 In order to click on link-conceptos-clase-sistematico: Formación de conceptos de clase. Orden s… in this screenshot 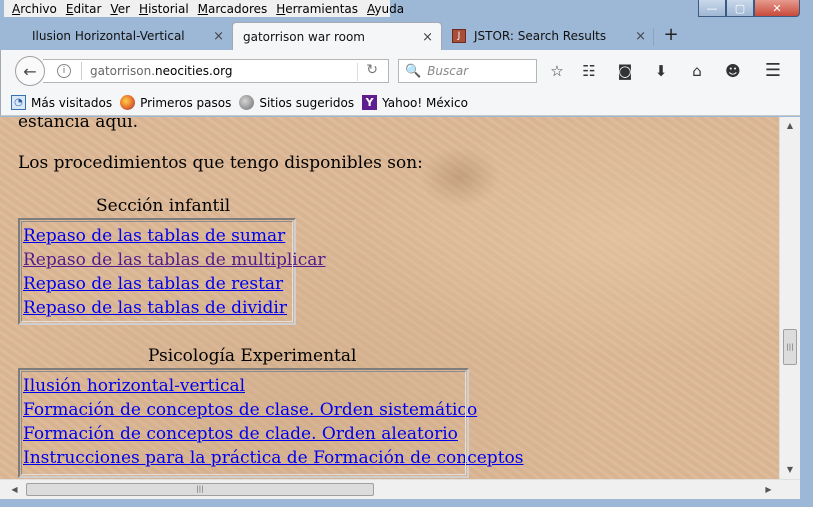, I will do `click(250, 410)`.